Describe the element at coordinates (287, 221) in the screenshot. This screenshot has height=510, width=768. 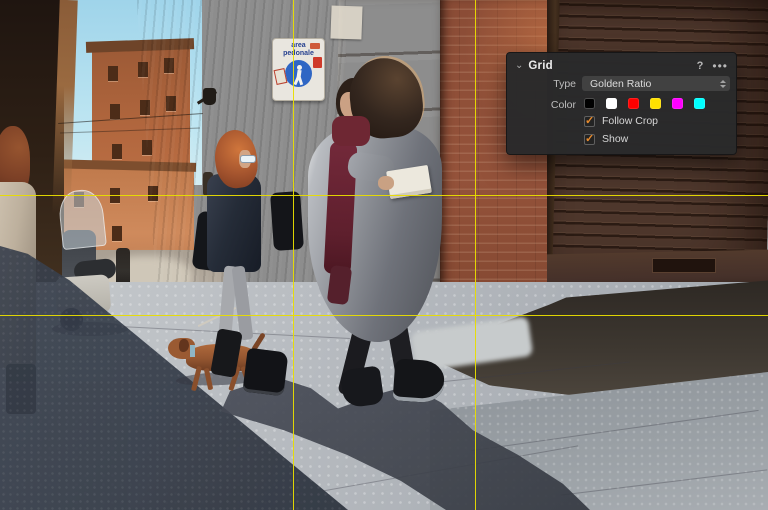
I see `shoulder-bag` at that location.